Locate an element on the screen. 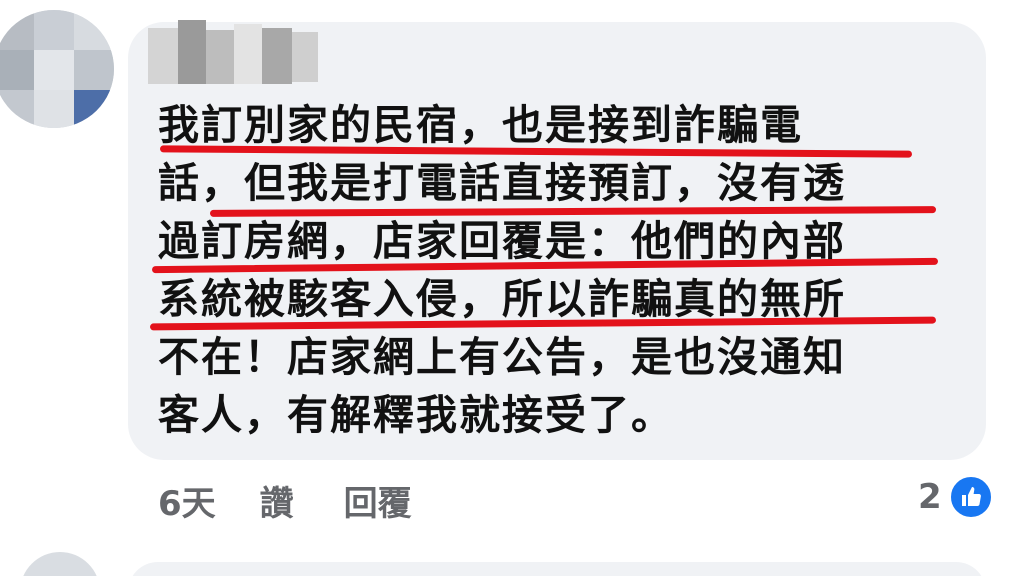 The image size is (1024, 576). comment-line: 過訂房網，店家回覆是：他們的內部 is located at coordinates (502, 241).